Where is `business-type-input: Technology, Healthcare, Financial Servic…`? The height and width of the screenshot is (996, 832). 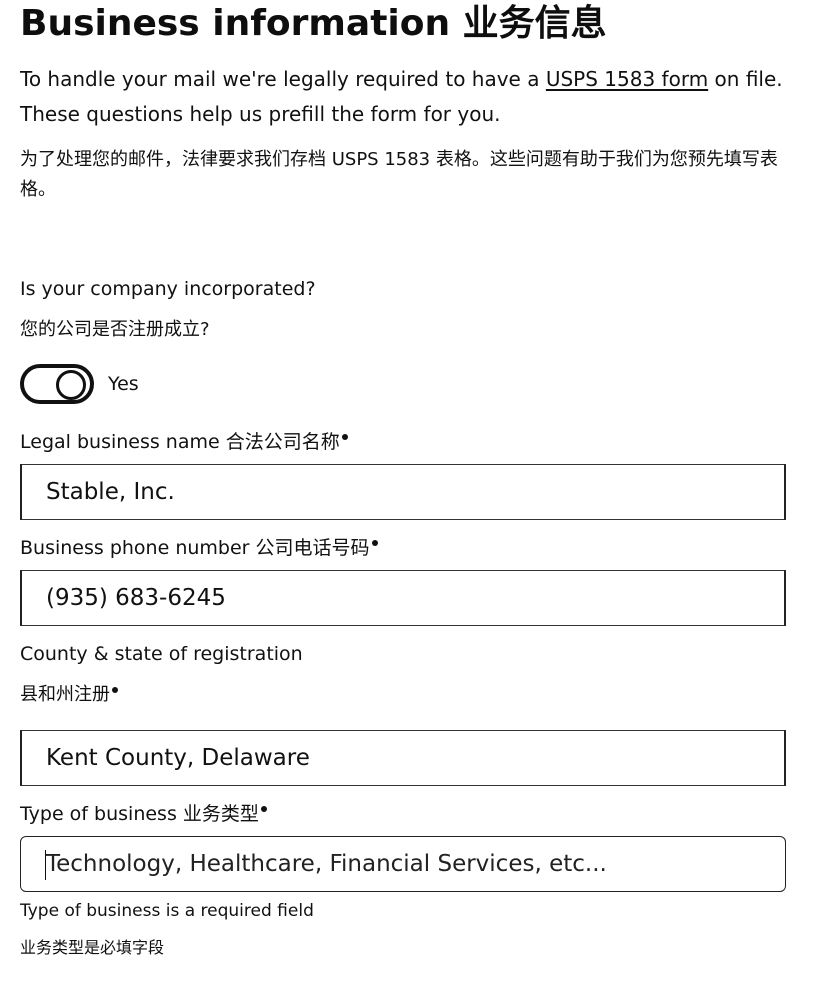
business-type-input: Technology, Healthcare, Financial Servic… is located at coordinates (403, 864).